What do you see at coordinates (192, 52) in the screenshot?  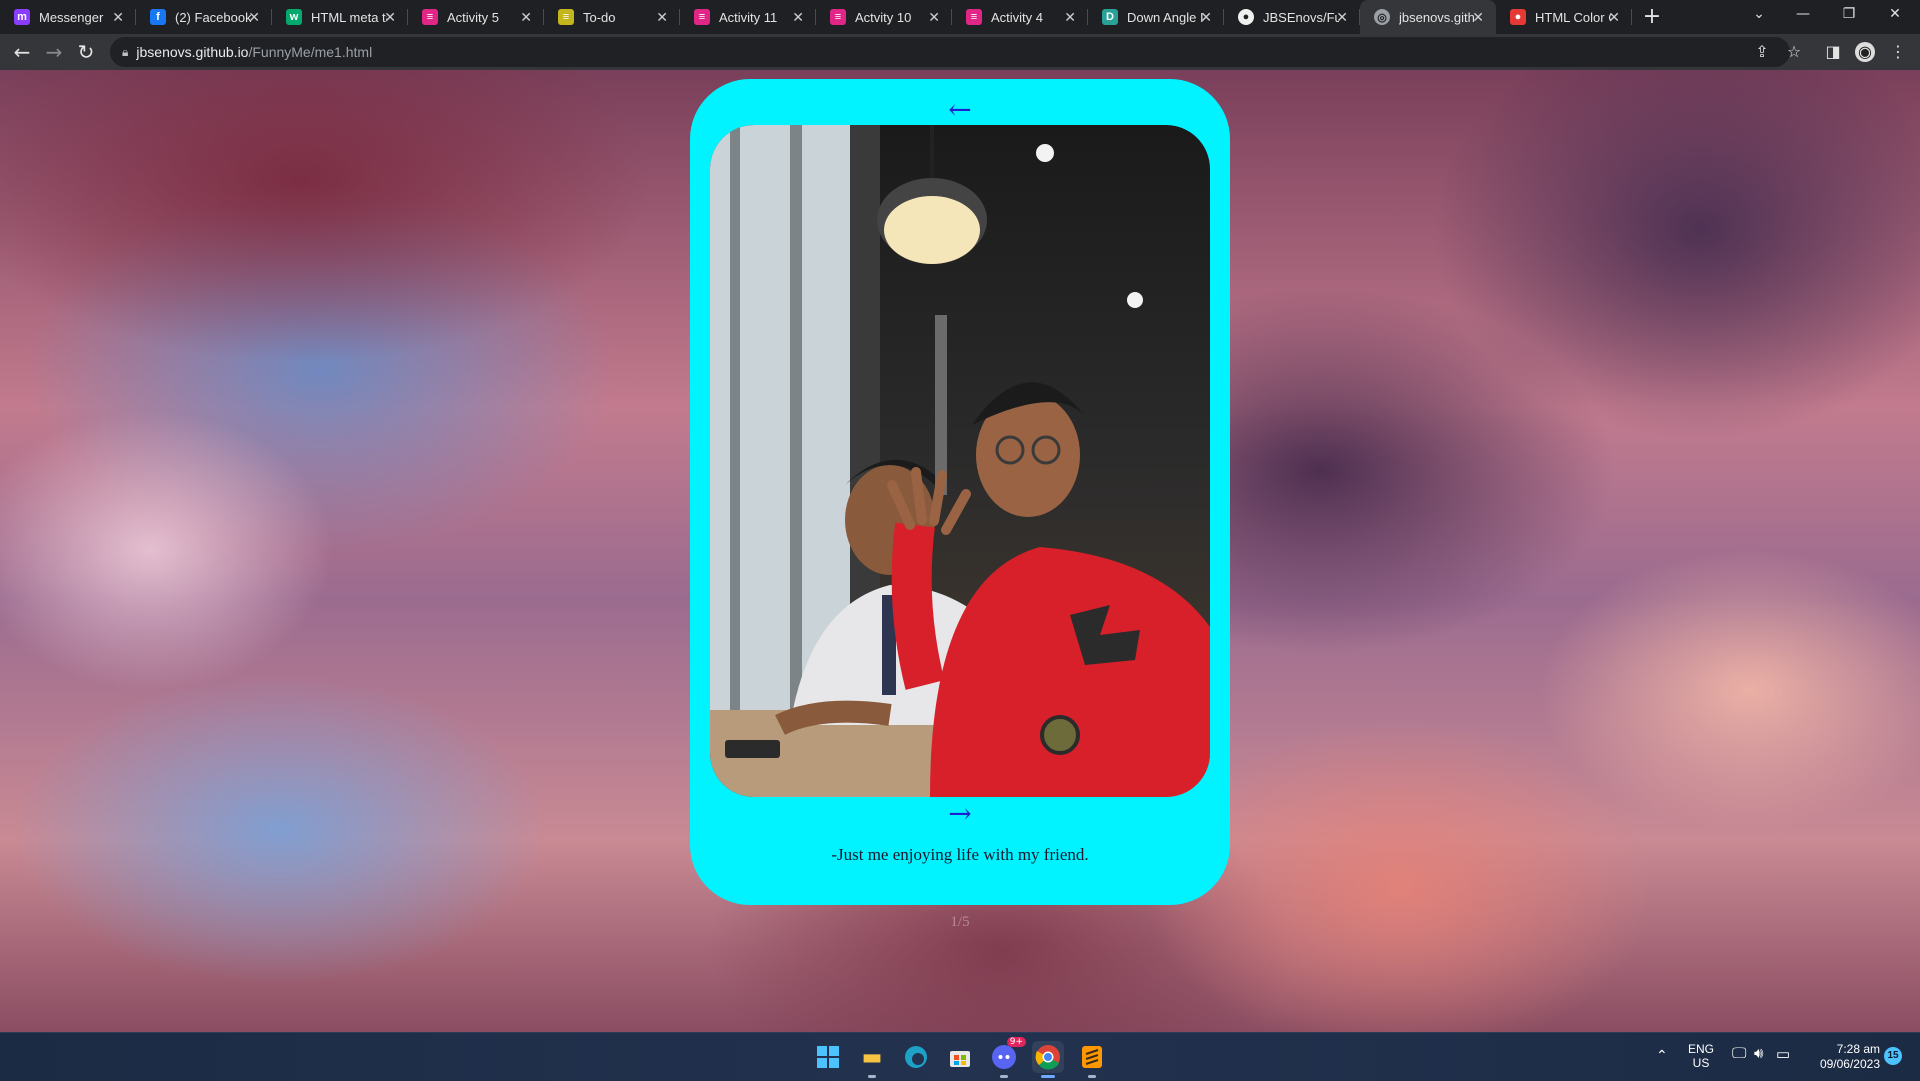 I see `url-host: jbsenovs.github.io` at bounding box center [192, 52].